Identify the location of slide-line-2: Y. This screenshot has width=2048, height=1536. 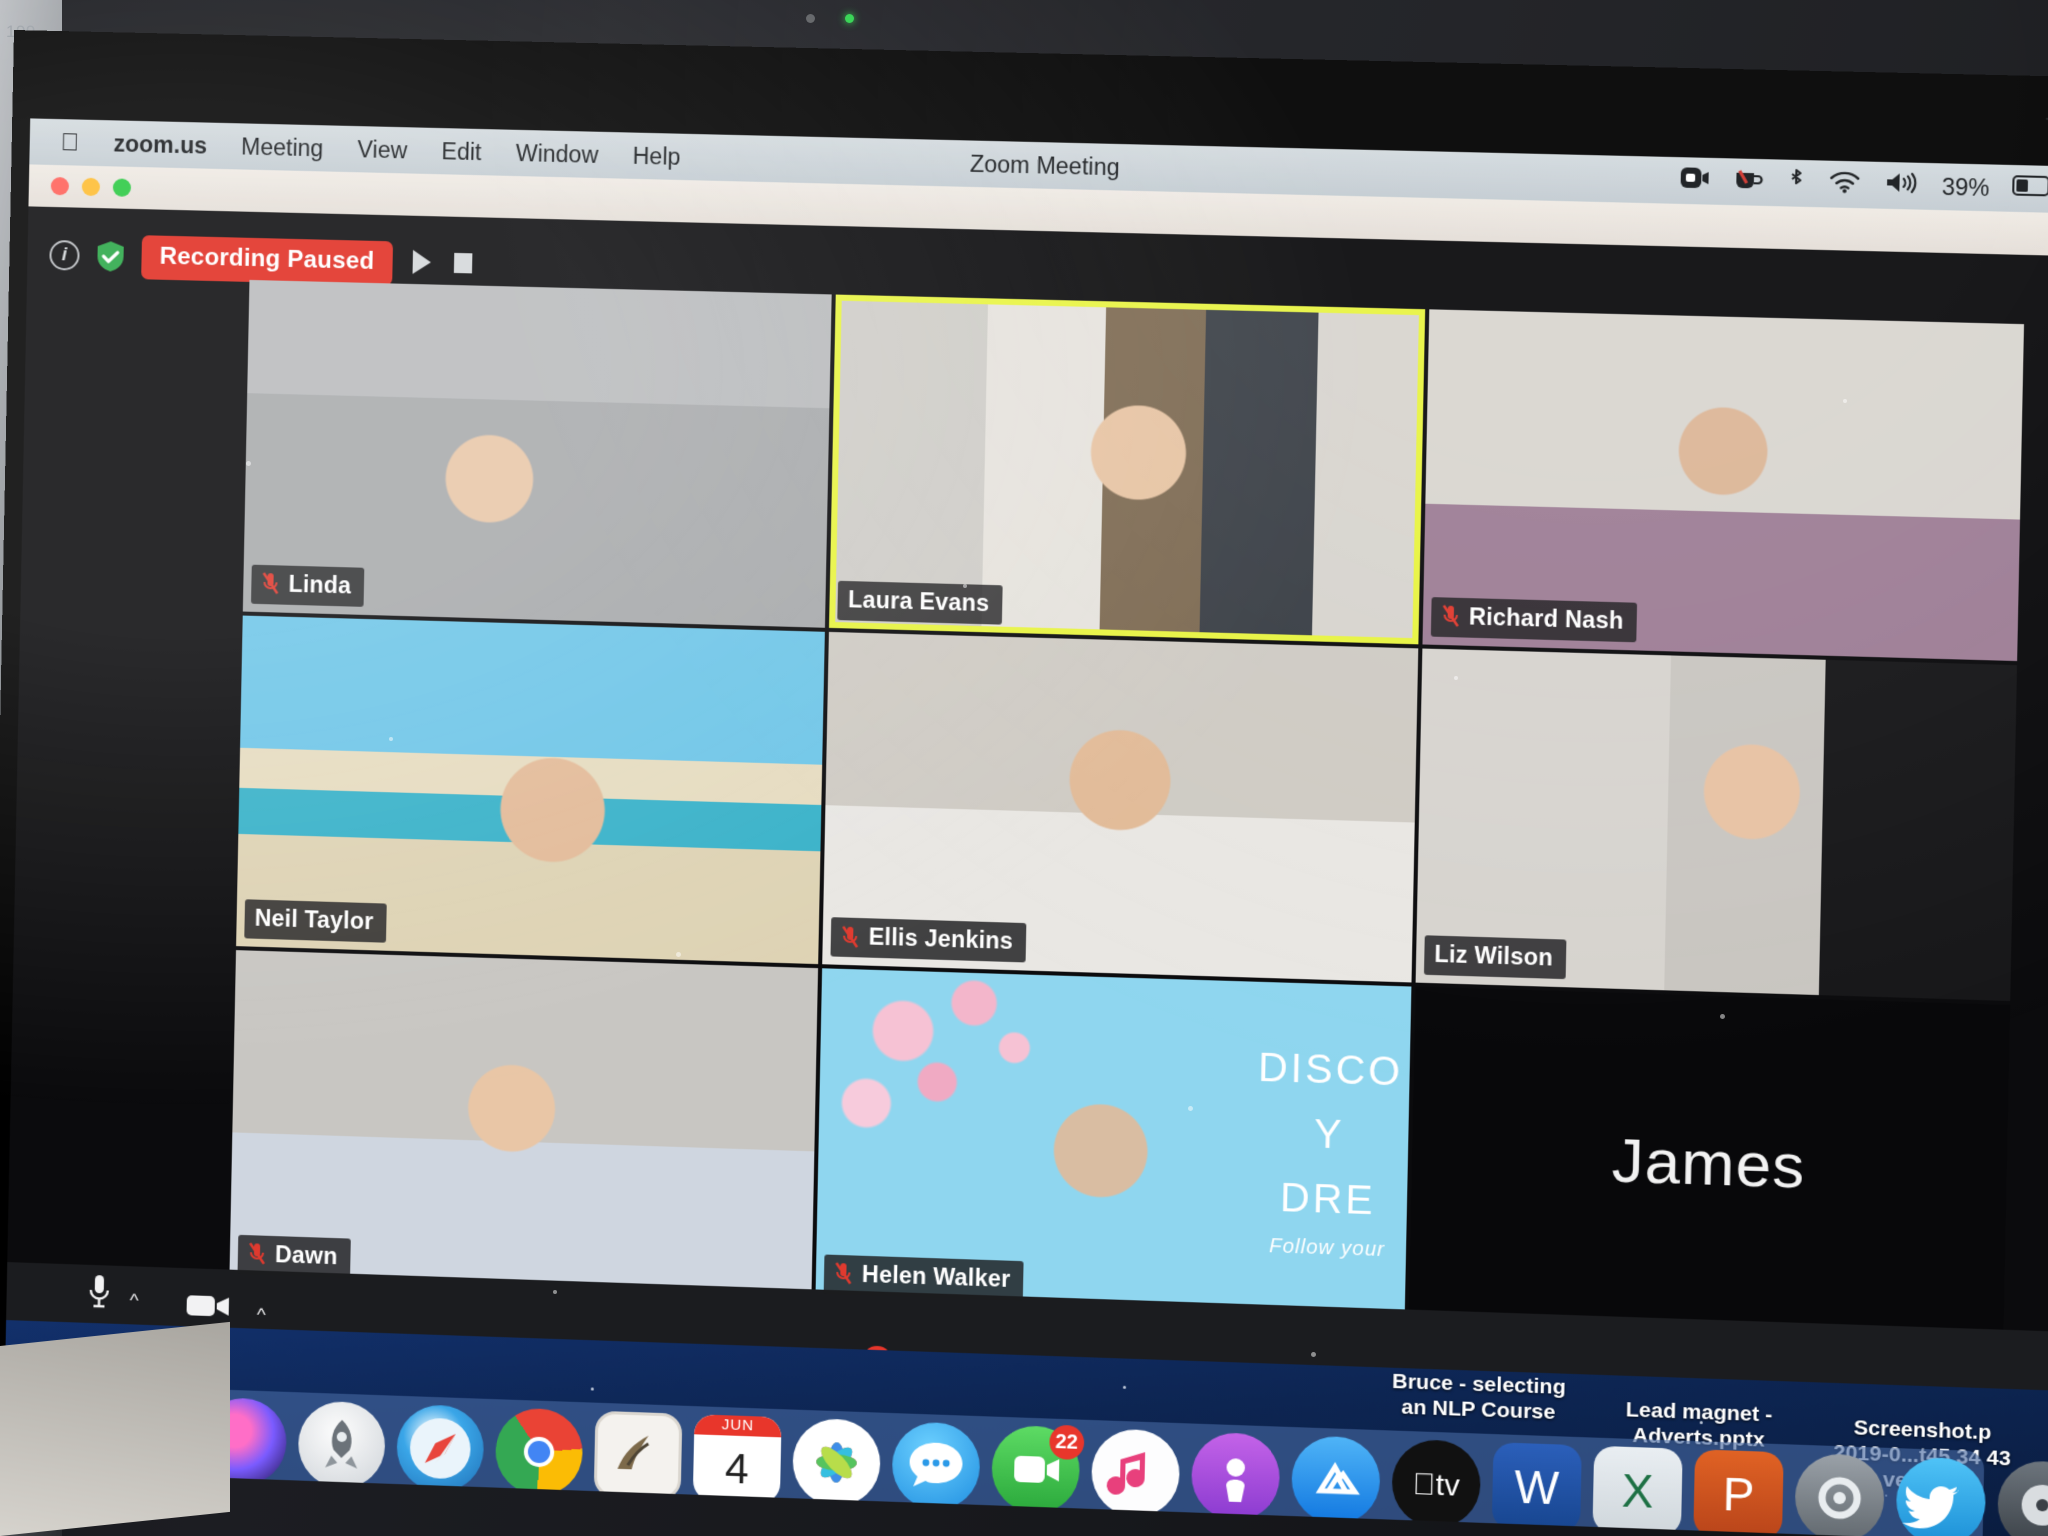
(1329, 1135).